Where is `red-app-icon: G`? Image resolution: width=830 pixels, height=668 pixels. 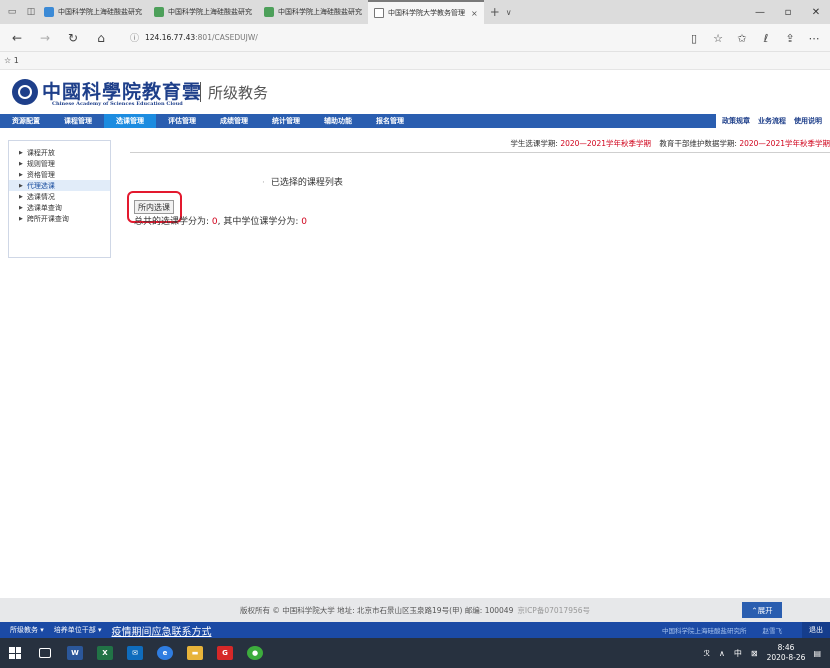
red-app-icon: G is located at coordinates (225, 653).